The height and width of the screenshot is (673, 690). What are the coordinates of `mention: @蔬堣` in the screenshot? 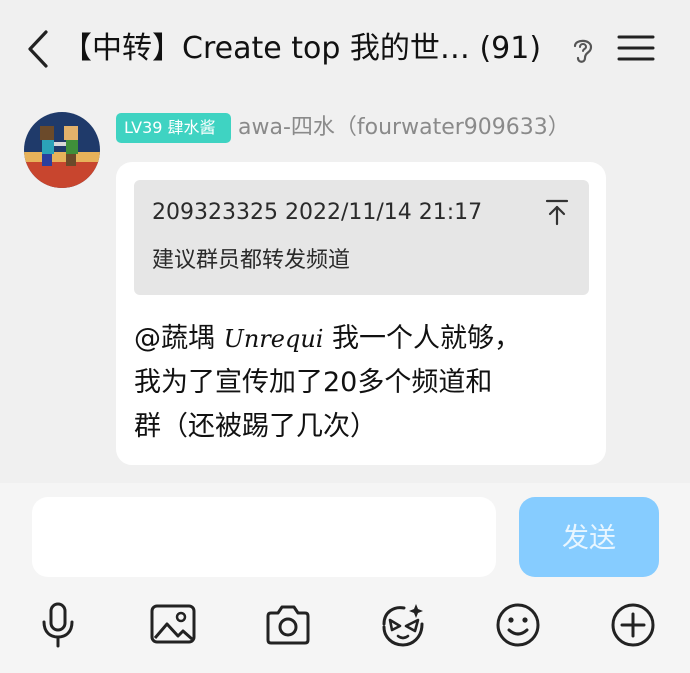 It's located at (174, 338).